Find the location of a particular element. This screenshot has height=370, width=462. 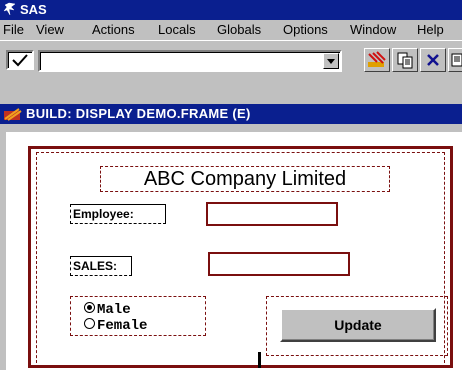

radio-male-label: Male is located at coordinates (114, 310).